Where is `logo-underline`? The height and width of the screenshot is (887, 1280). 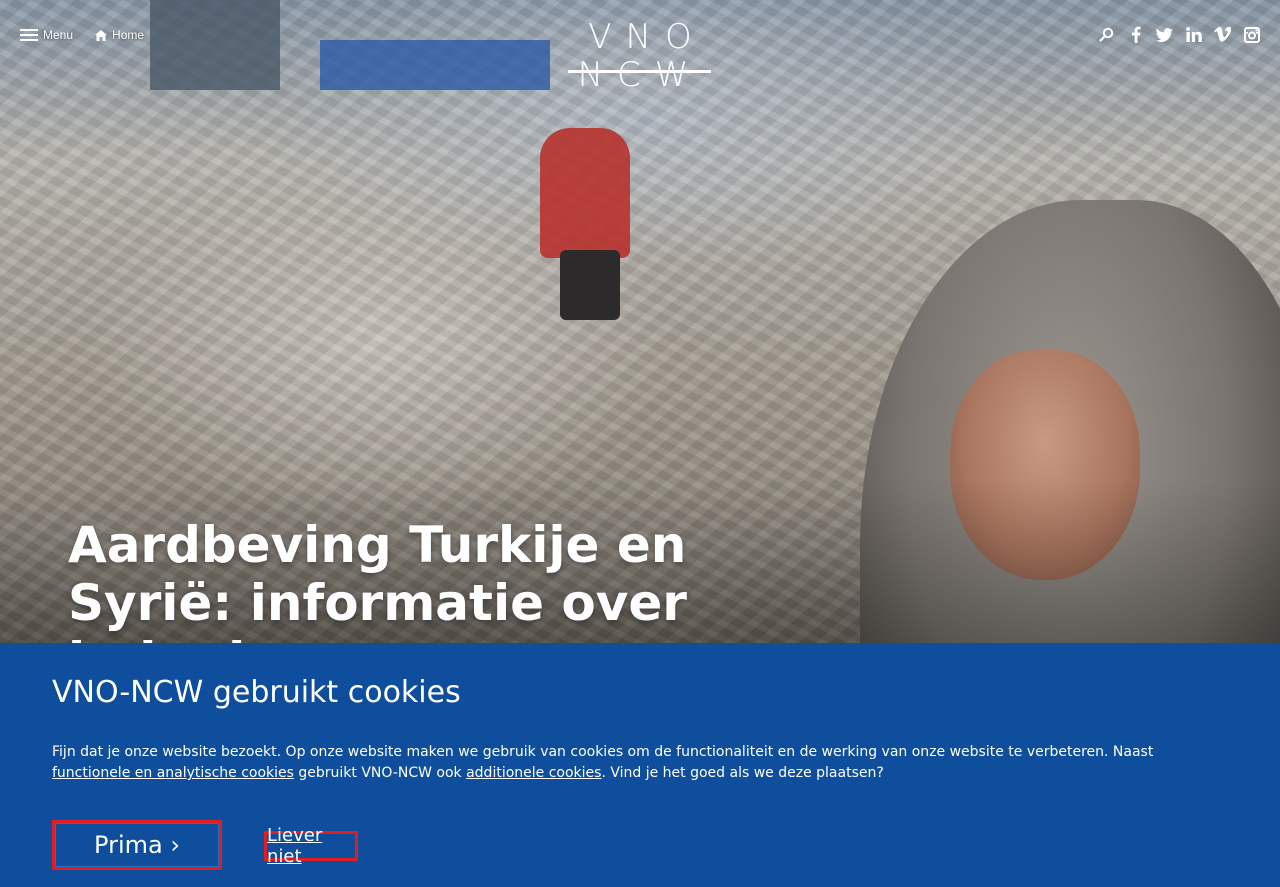
logo-underline is located at coordinates (639, 71).